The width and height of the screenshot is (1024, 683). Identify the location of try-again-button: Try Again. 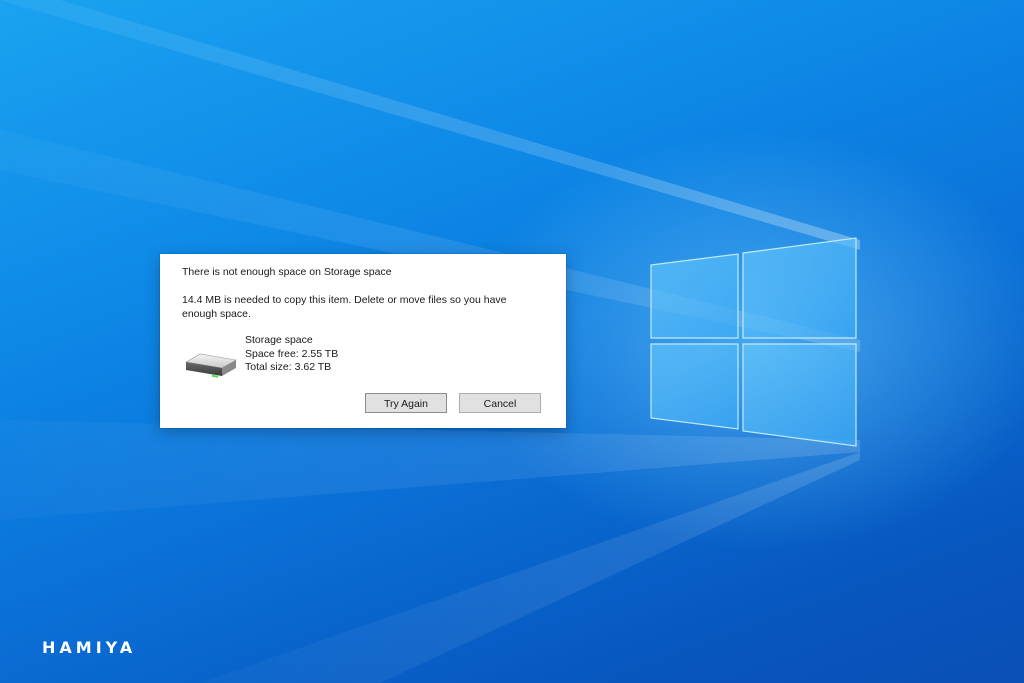
(406, 403).